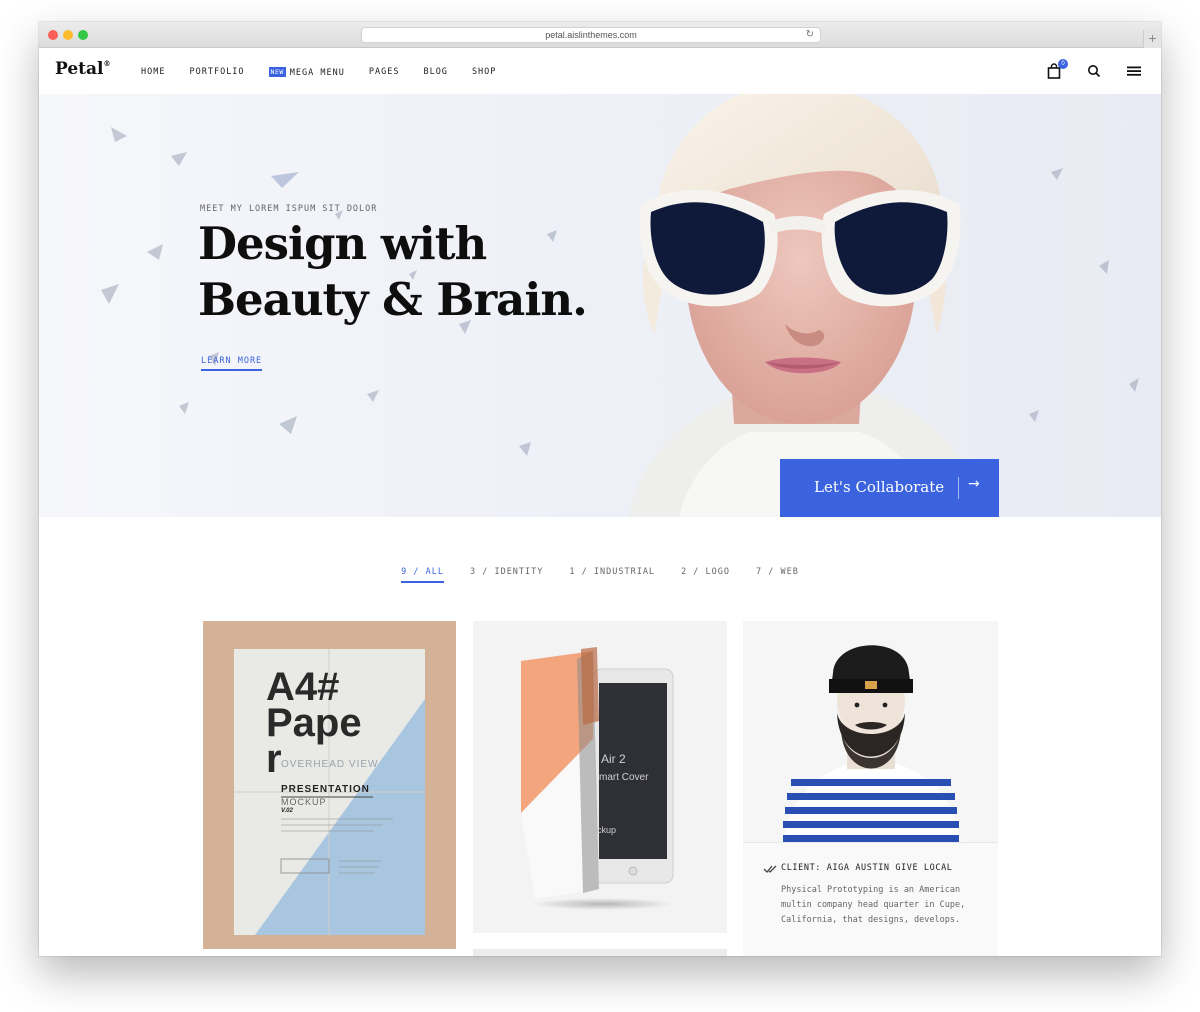  I want to click on filter-web: 7 / WEB, so click(777, 575).